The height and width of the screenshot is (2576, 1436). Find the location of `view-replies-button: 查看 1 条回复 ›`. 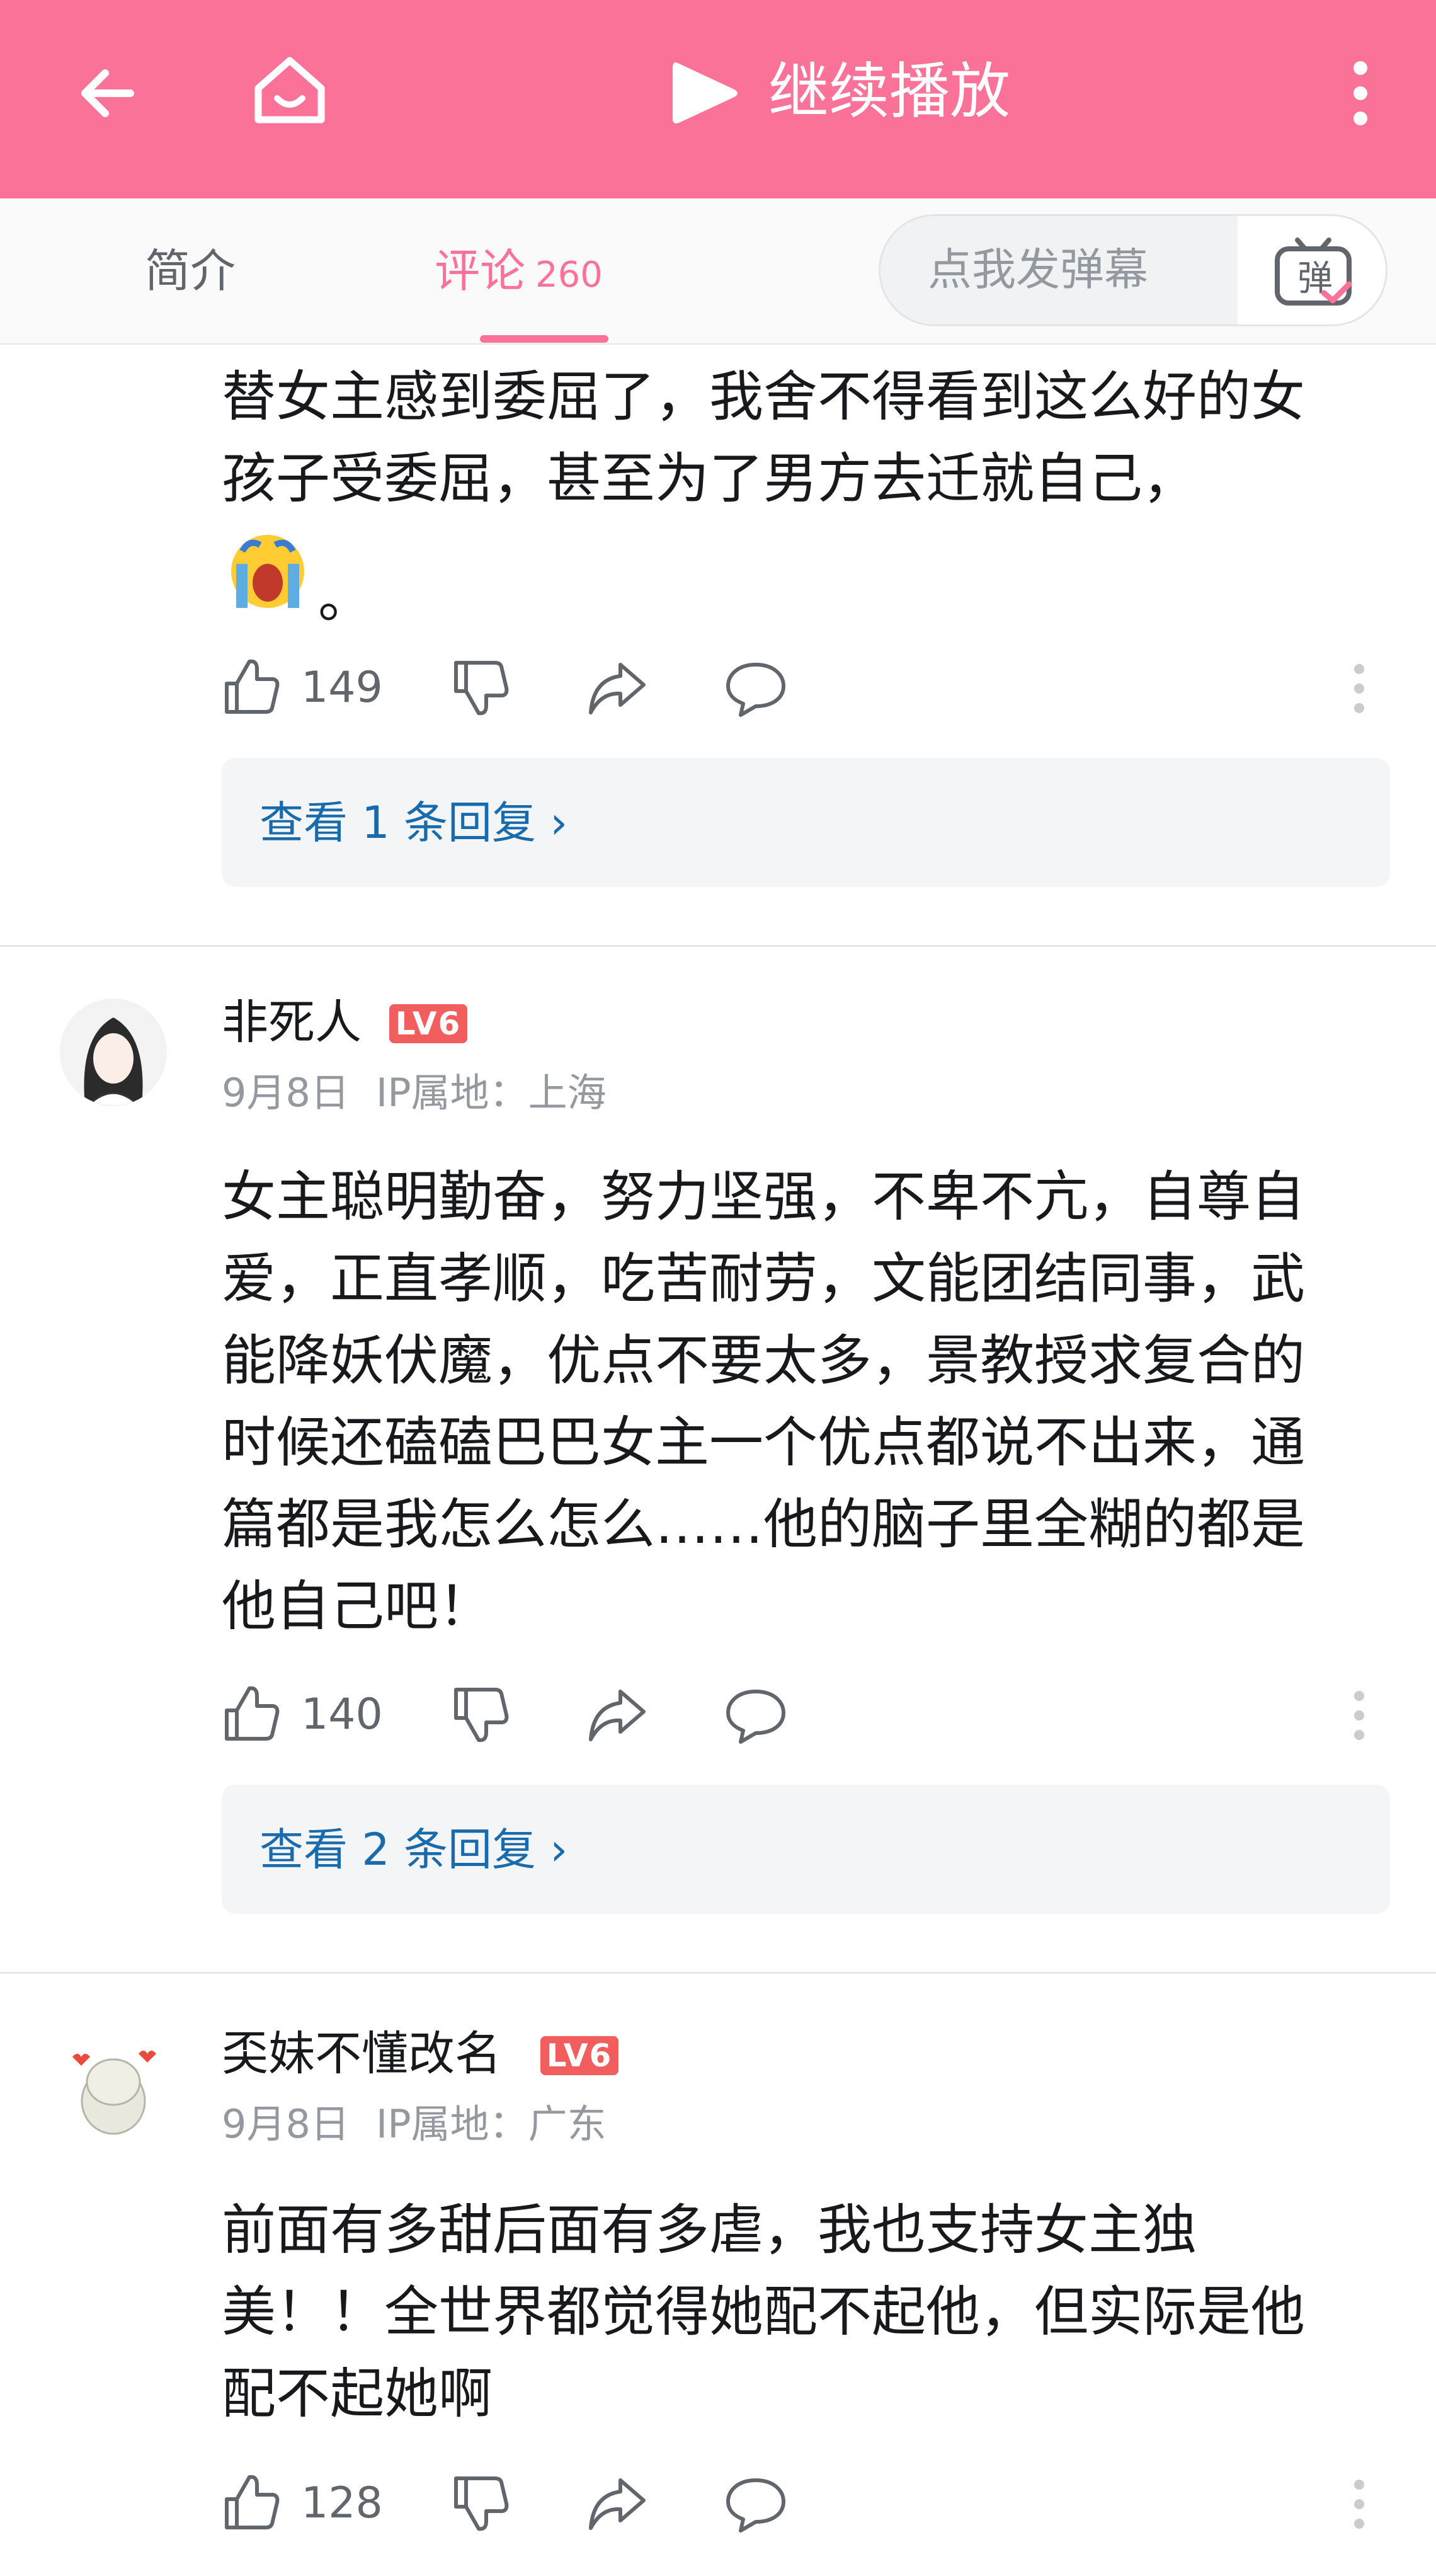

view-replies-button: 查看 1 条回复 › is located at coordinates (806, 823).